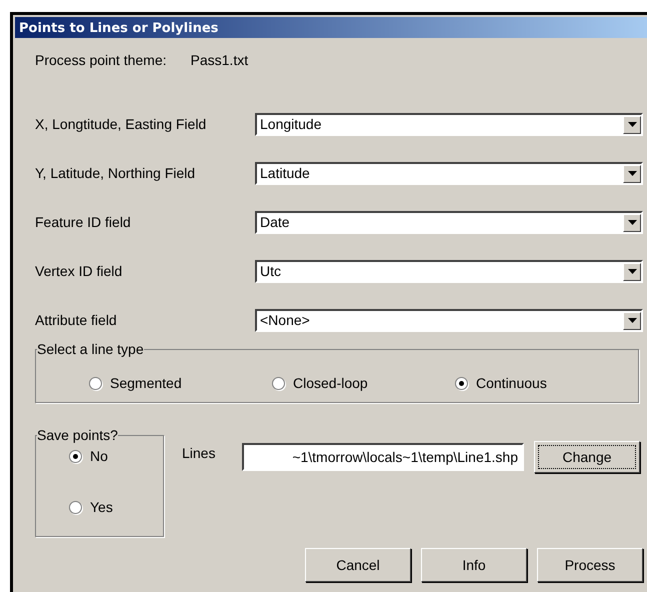 The width and height of the screenshot is (647, 592). I want to click on dropdown-field: Utc, so click(449, 271).